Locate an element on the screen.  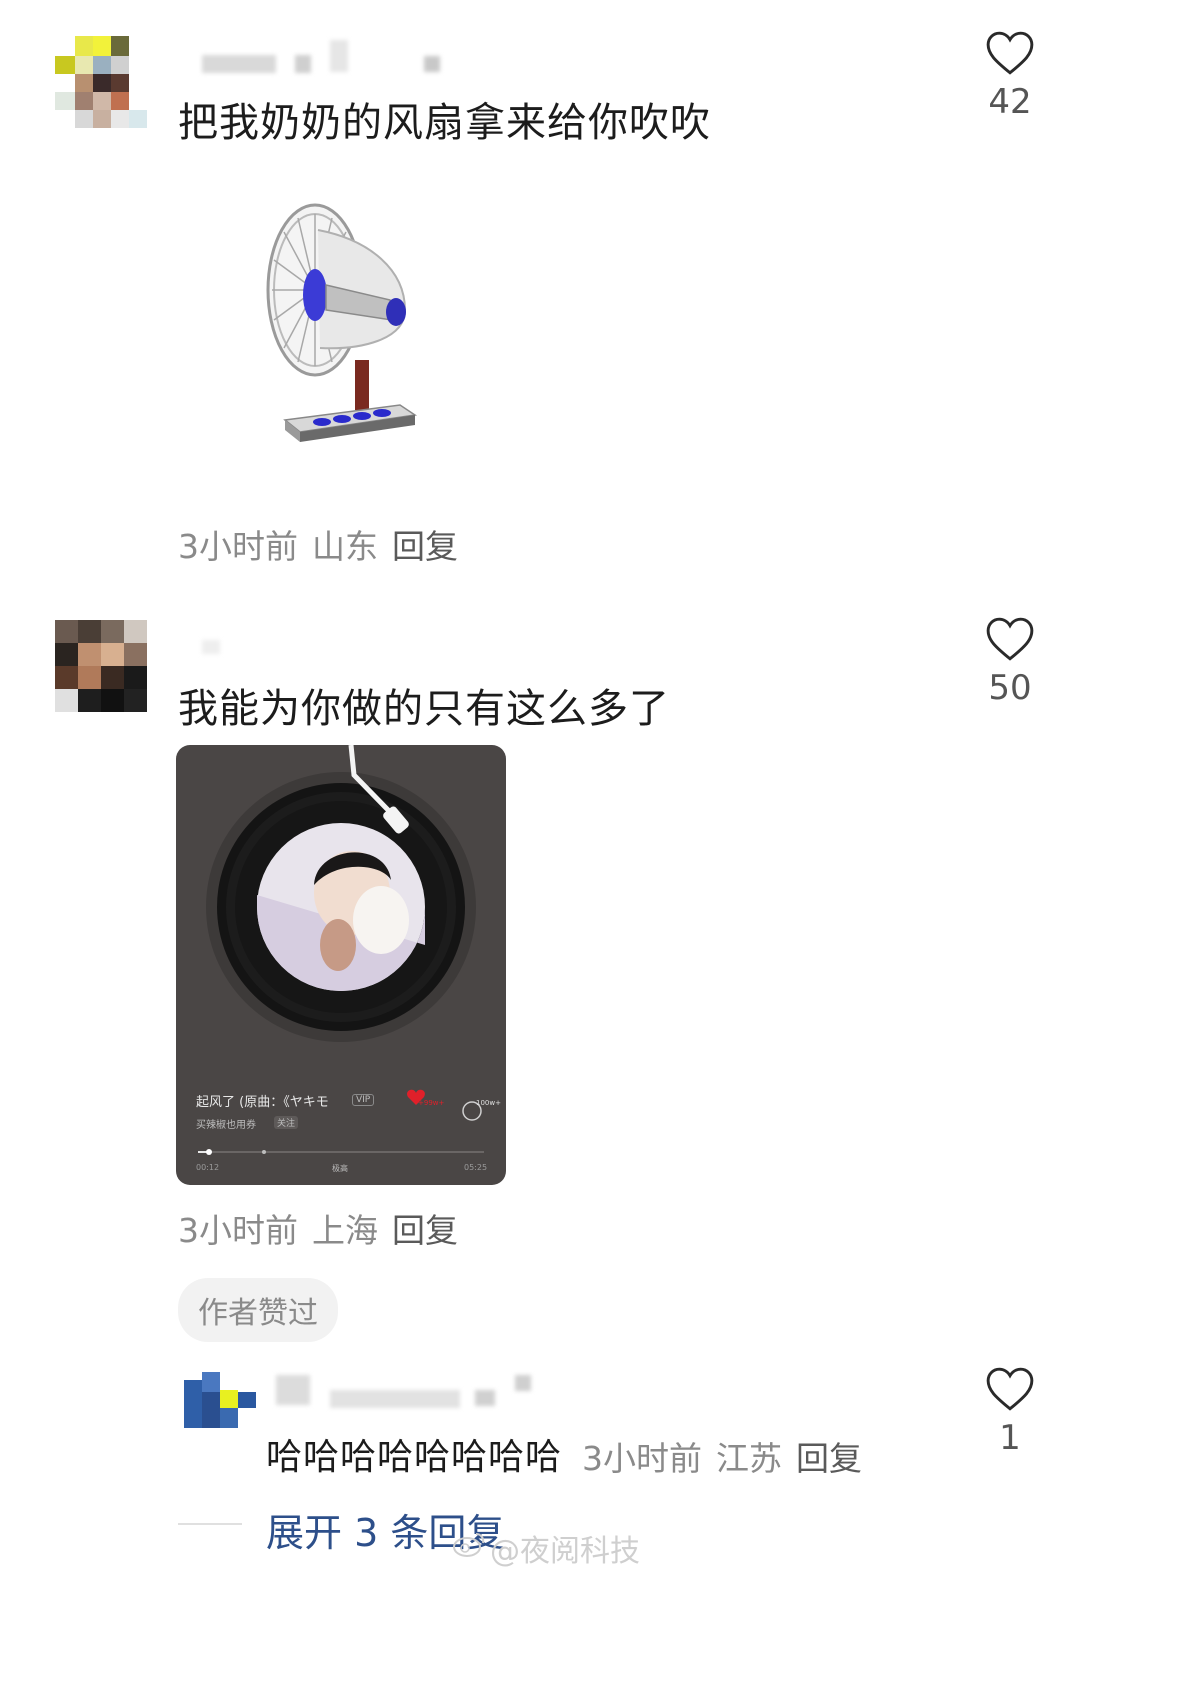
comment-meta: 3小时前 上海 回复 is located at coordinates (325, 1228).